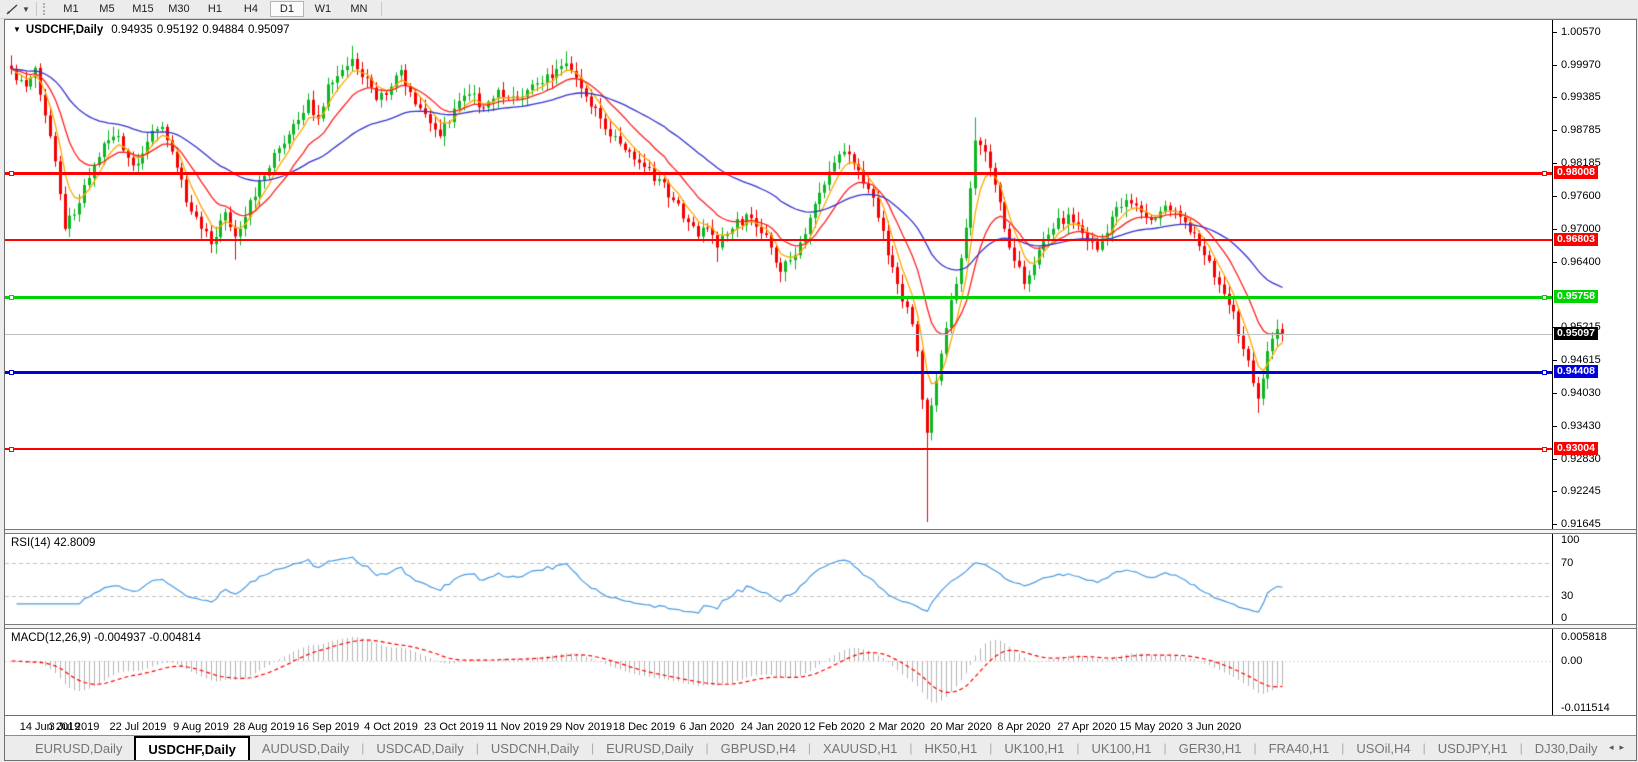 The image size is (1638, 762). What do you see at coordinates (64, 30) in the screenshot?
I see `chart-symbol-label: USDCHF,Daily` at bounding box center [64, 30].